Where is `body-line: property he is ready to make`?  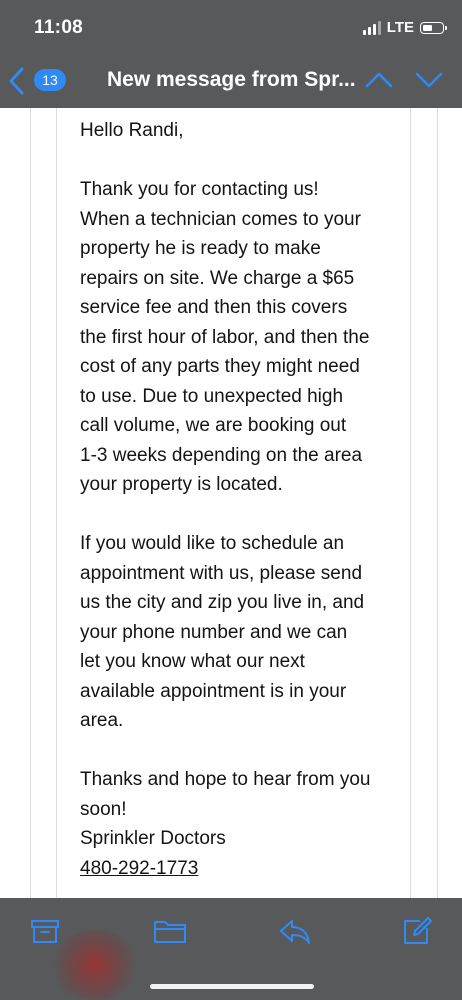
body-line: property he is ready to make is located at coordinates (200, 248).